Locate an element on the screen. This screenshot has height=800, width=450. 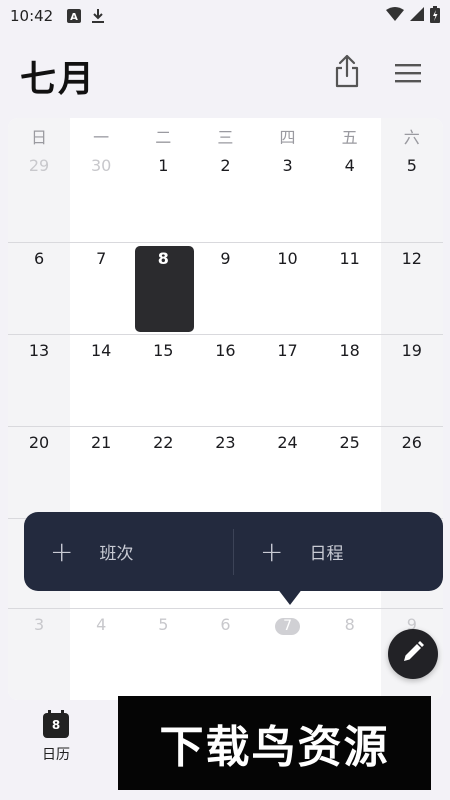
day-cell: 10 is located at coordinates (288, 288).